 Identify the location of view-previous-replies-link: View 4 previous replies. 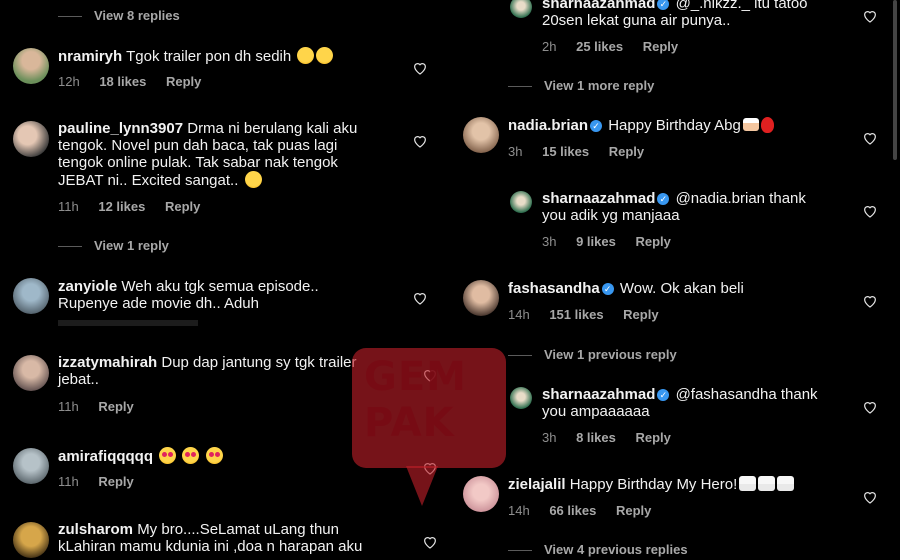
(598, 549).